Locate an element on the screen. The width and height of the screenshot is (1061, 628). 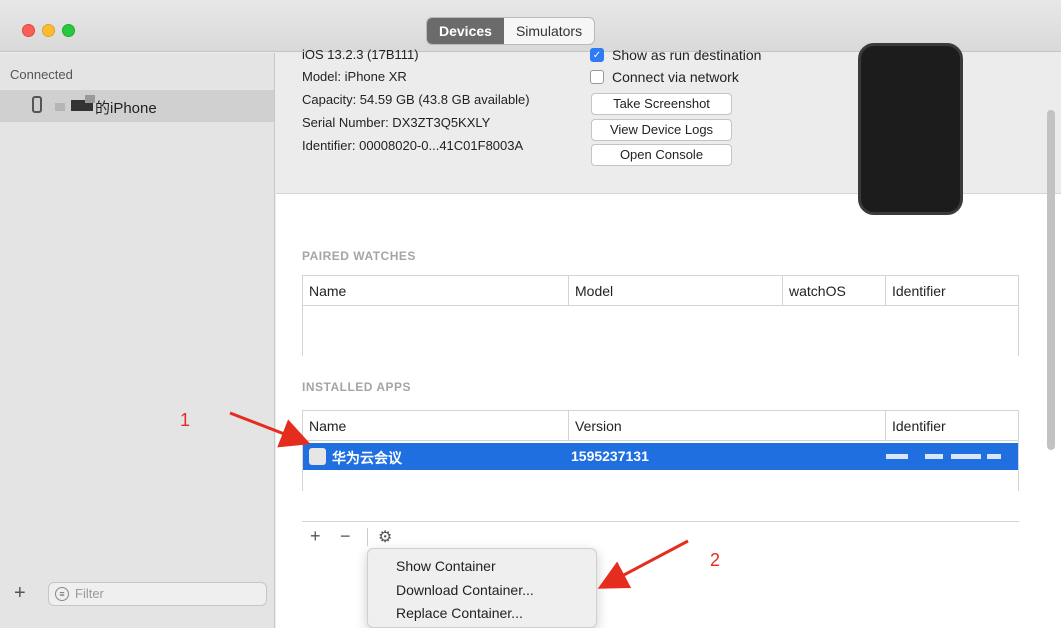
model-label: Model: iPhone XR is located at coordinates (354, 76).